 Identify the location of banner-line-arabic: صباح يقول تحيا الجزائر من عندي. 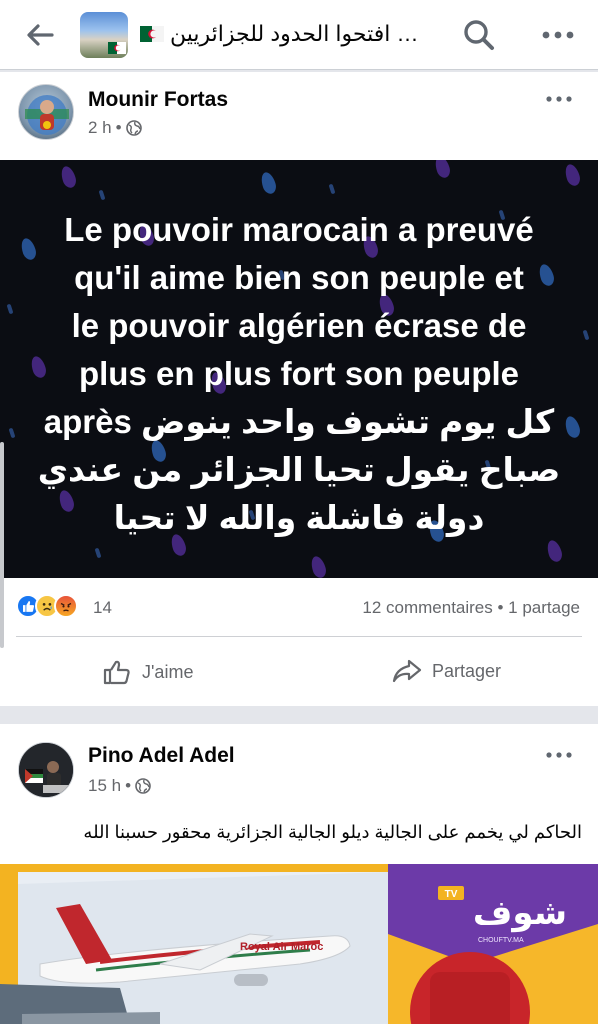
(299, 469).